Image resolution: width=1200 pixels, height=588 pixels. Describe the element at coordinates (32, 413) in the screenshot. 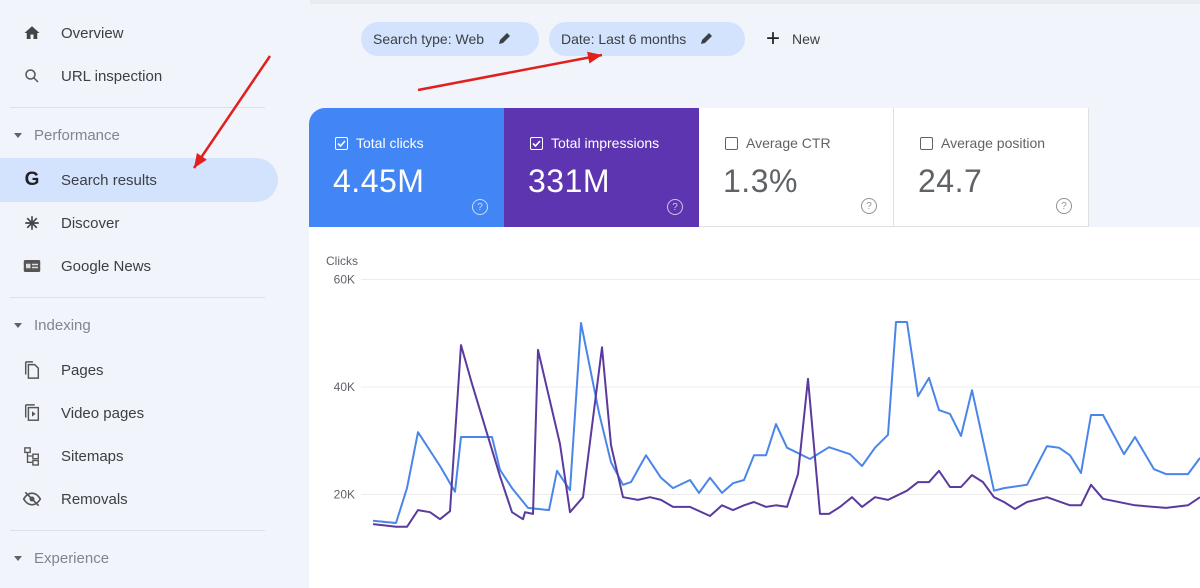

I see `video-pages-icon` at that location.